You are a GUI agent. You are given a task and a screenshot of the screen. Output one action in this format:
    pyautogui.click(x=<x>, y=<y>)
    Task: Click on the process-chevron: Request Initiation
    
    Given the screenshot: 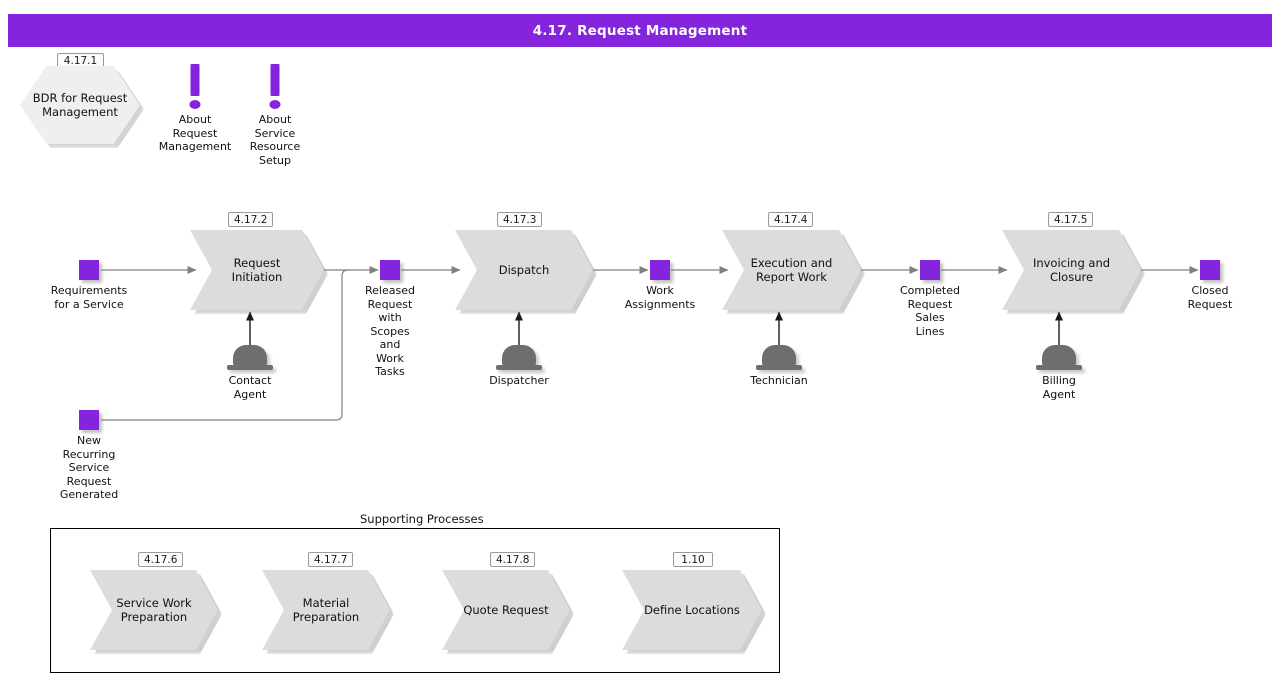 What is the action you would take?
    pyautogui.click(x=257, y=270)
    